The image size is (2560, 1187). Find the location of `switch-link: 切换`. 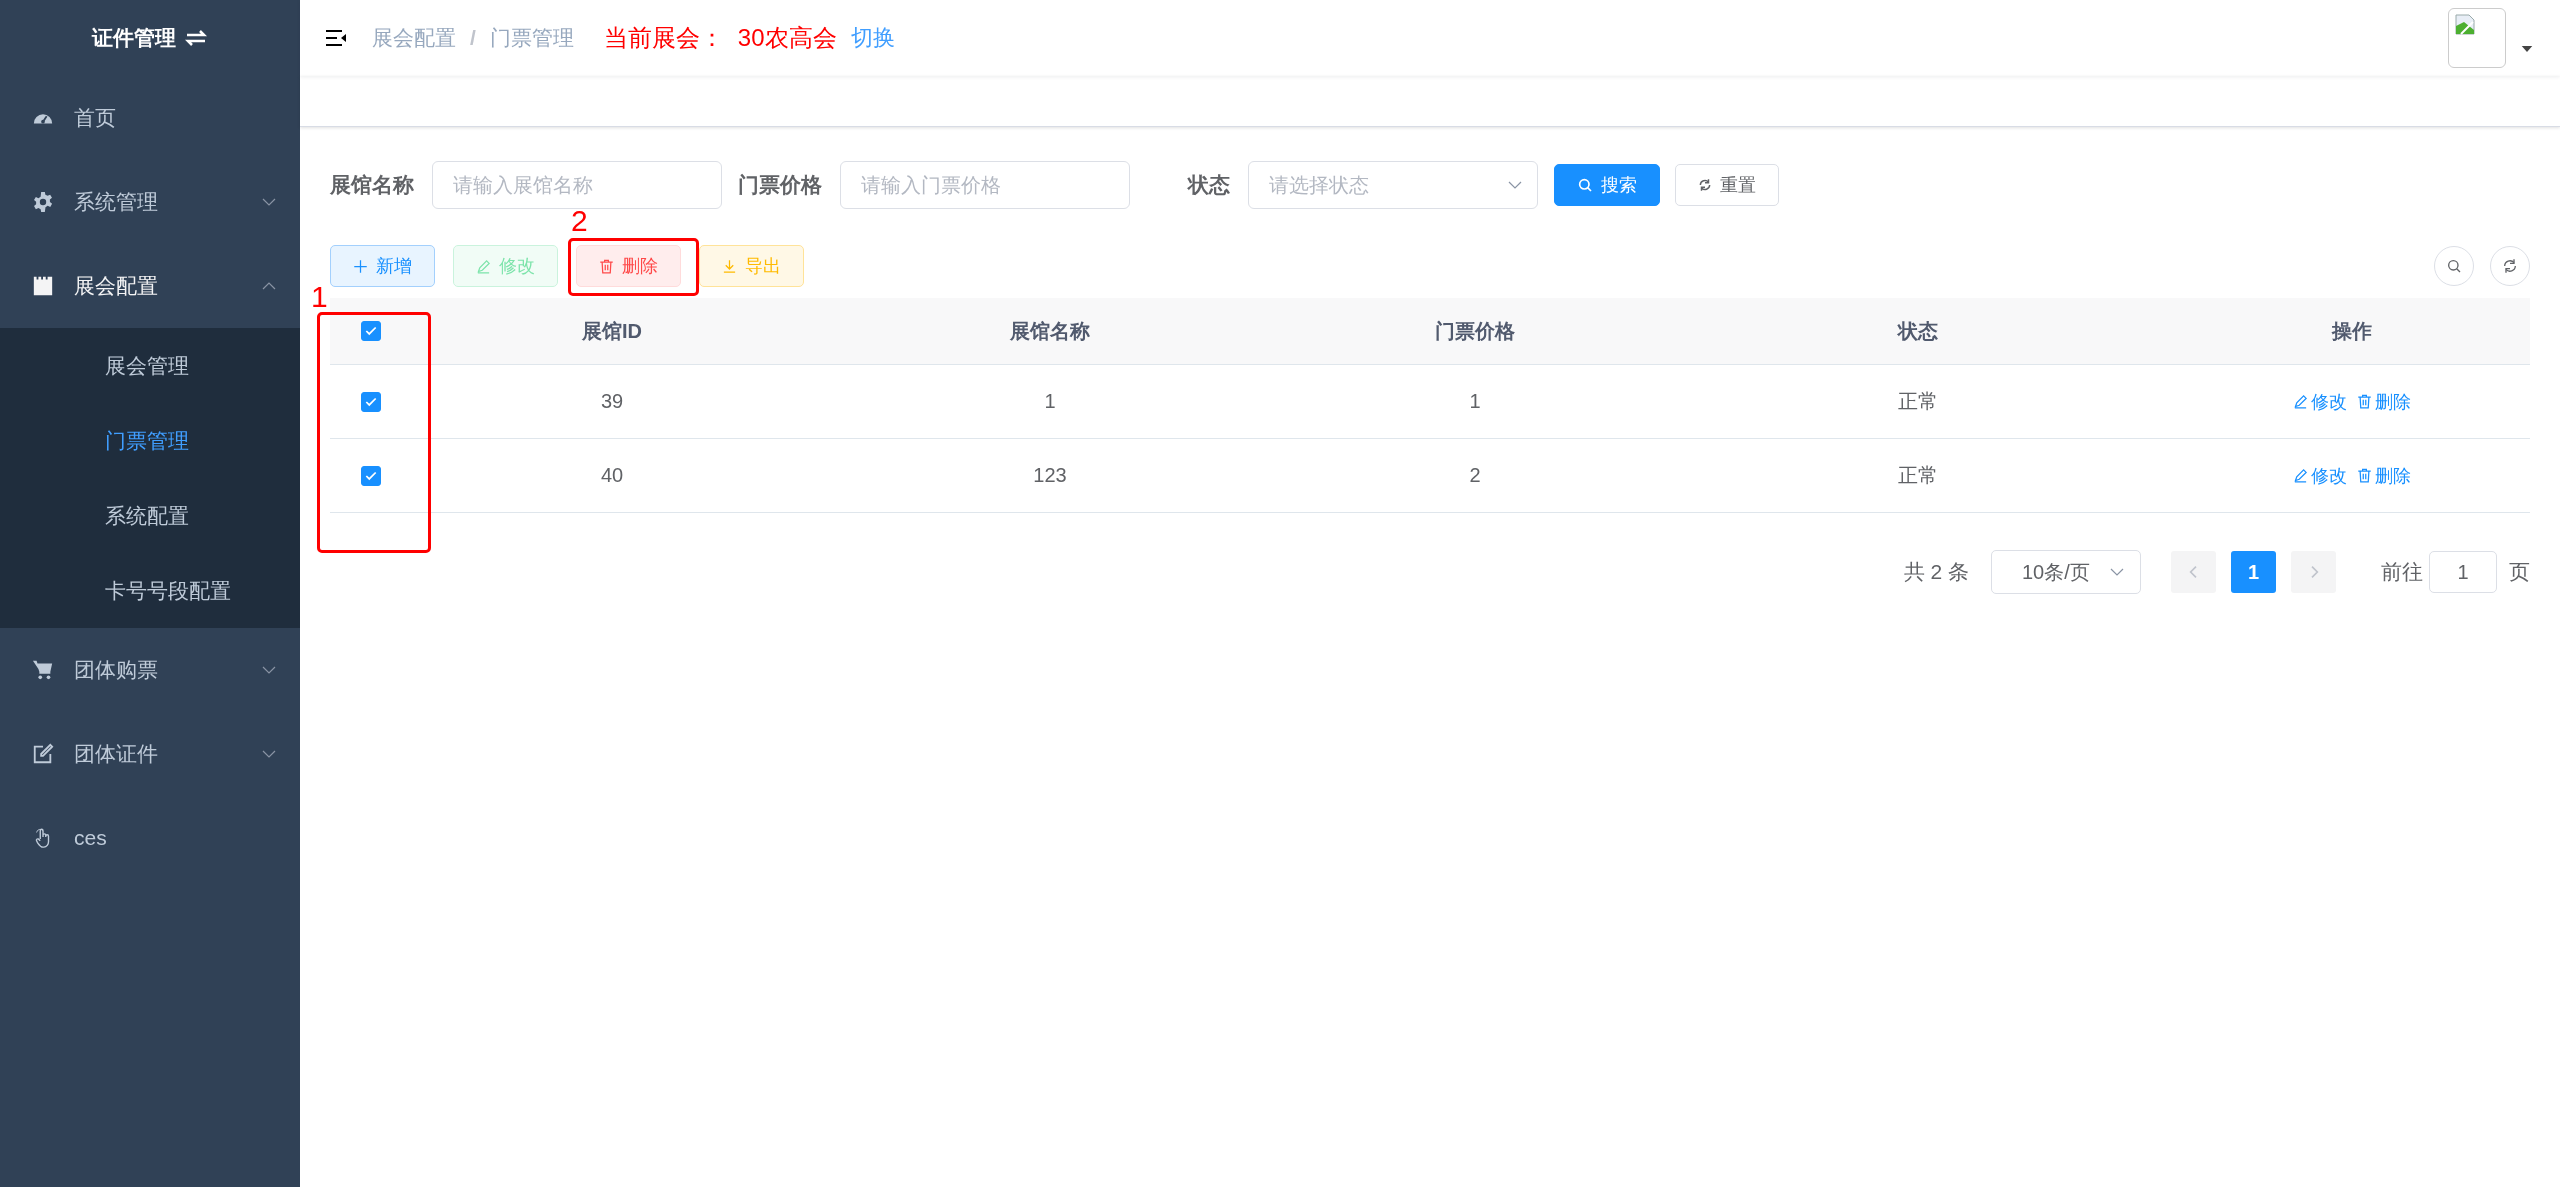

switch-link: 切换 is located at coordinates (872, 38).